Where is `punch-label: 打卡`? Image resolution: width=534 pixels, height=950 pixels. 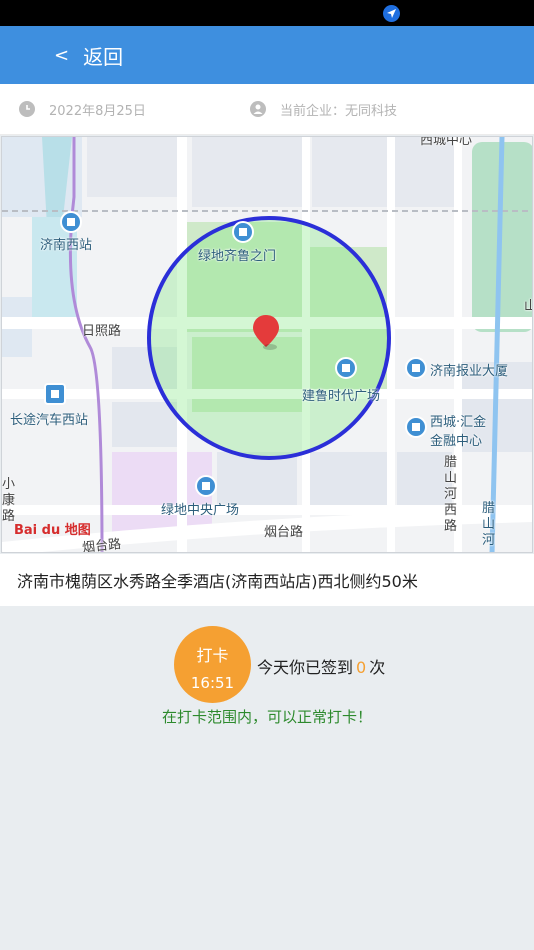
punch-label: 打卡 is located at coordinates (212, 655).